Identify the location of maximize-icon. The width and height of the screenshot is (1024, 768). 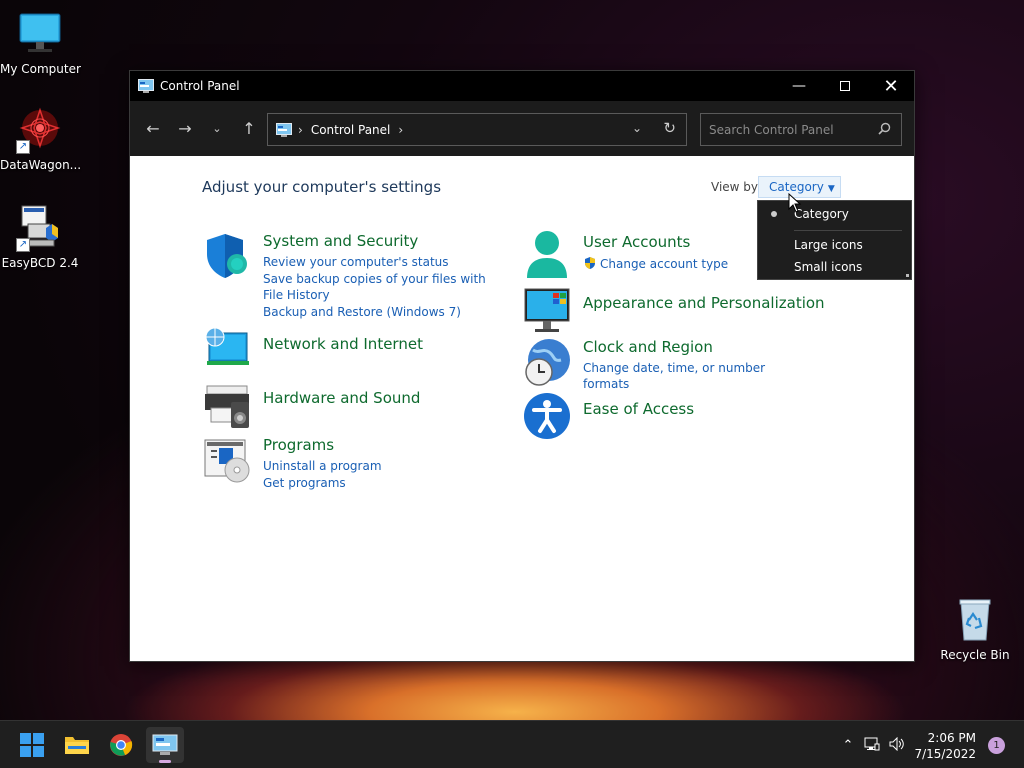
(845, 86).